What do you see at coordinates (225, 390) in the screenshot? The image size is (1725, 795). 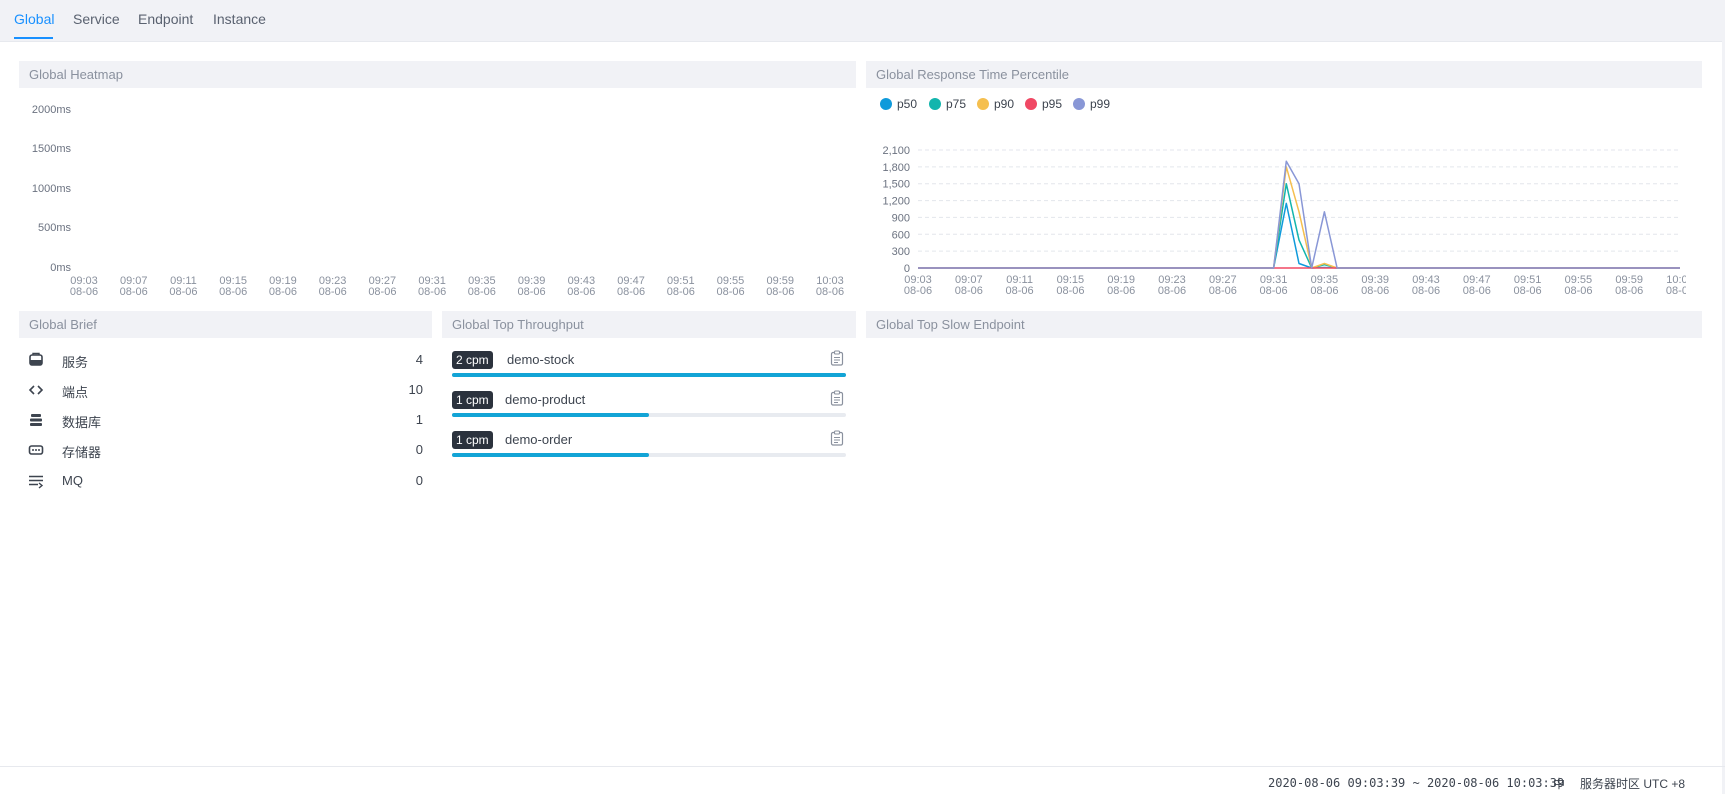 I see `list-item: 端点 10` at bounding box center [225, 390].